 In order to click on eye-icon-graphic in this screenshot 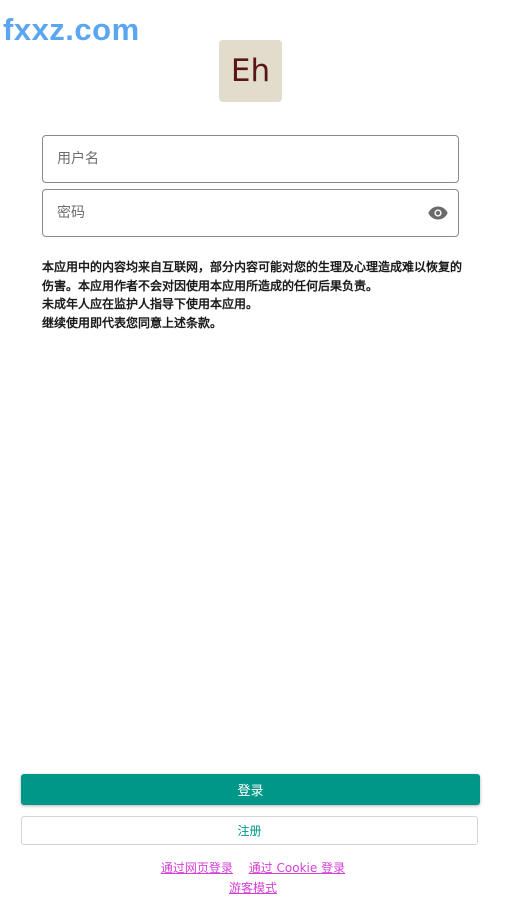, I will do `click(438, 213)`.